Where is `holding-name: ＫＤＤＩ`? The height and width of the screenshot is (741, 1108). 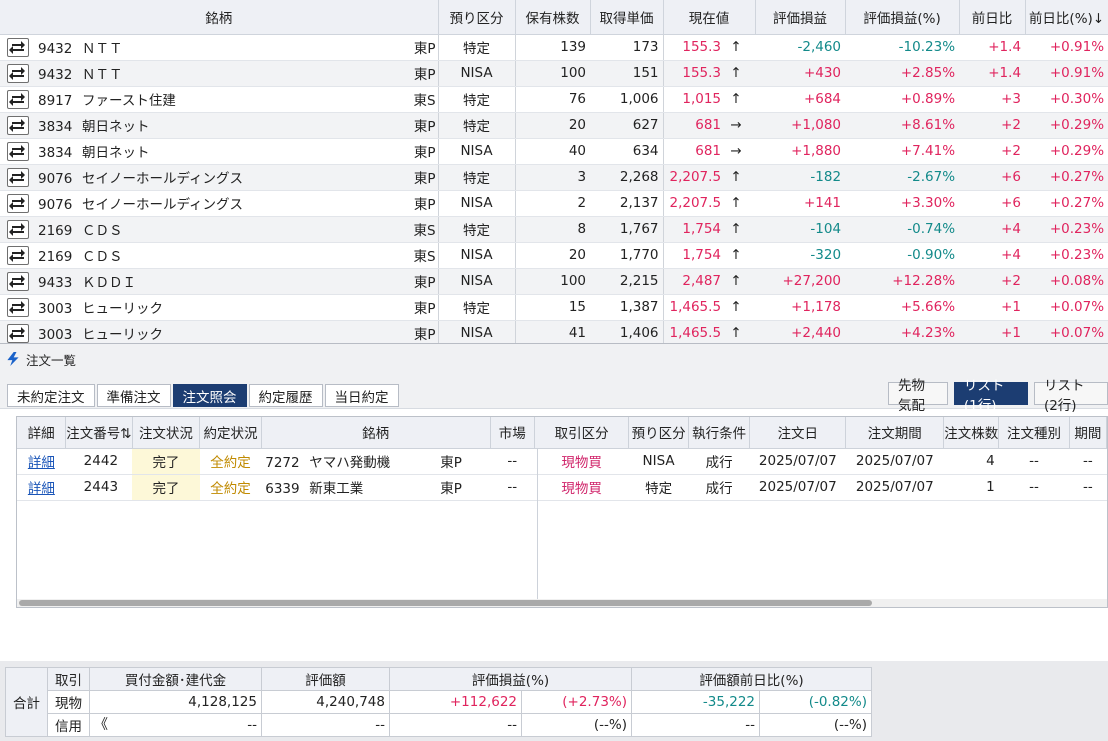
holding-name: ＫＤＤＩ is located at coordinates (109, 283).